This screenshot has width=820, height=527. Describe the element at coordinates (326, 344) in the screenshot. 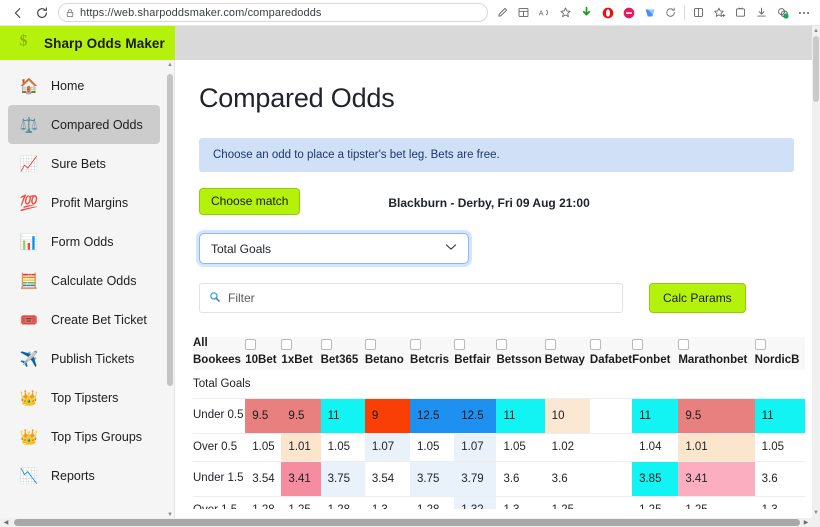

I see `bookmaker-checkbox-bet365` at that location.